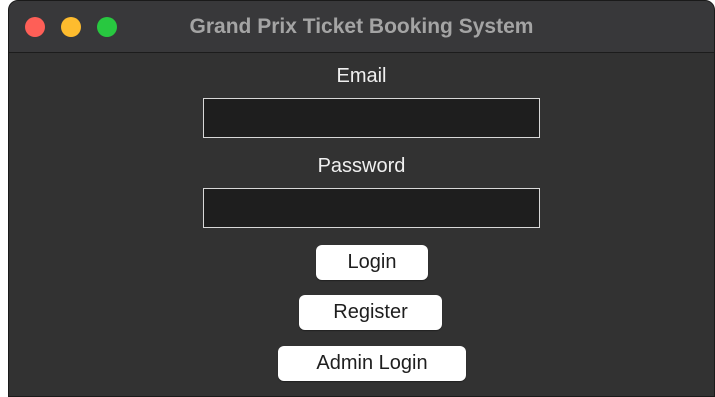  What do you see at coordinates (372, 363) in the screenshot?
I see `admin-login-button: Admin Login` at bounding box center [372, 363].